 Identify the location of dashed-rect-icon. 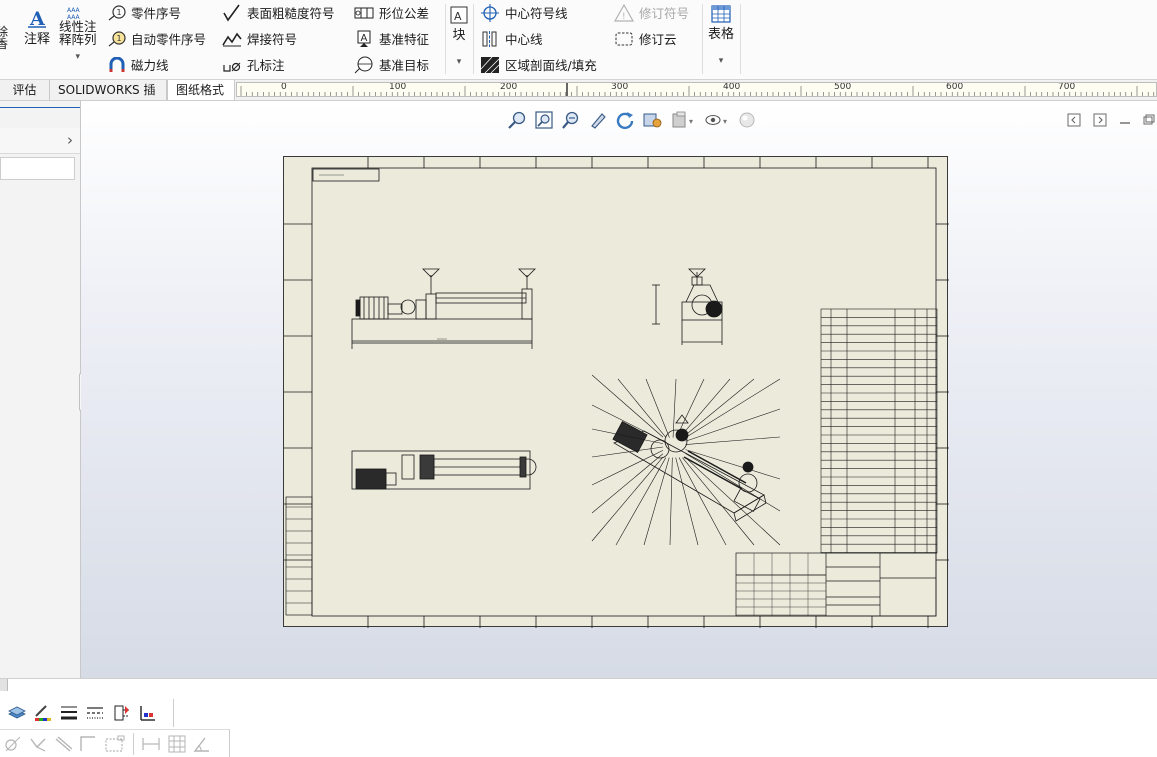
(115, 744).